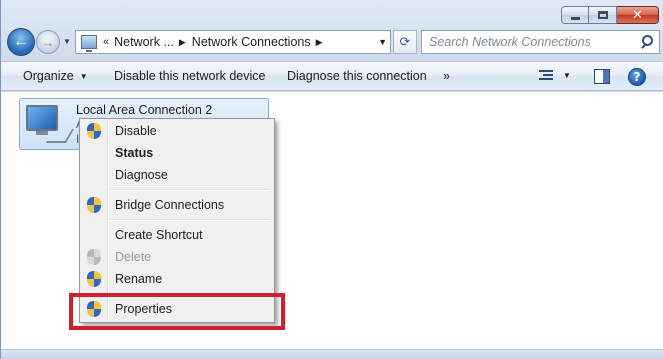 The image size is (663, 359). What do you see at coordinates (446, 76) in the screenshot?
I see `more-commands-button: »` at bounding box center [446, 76].